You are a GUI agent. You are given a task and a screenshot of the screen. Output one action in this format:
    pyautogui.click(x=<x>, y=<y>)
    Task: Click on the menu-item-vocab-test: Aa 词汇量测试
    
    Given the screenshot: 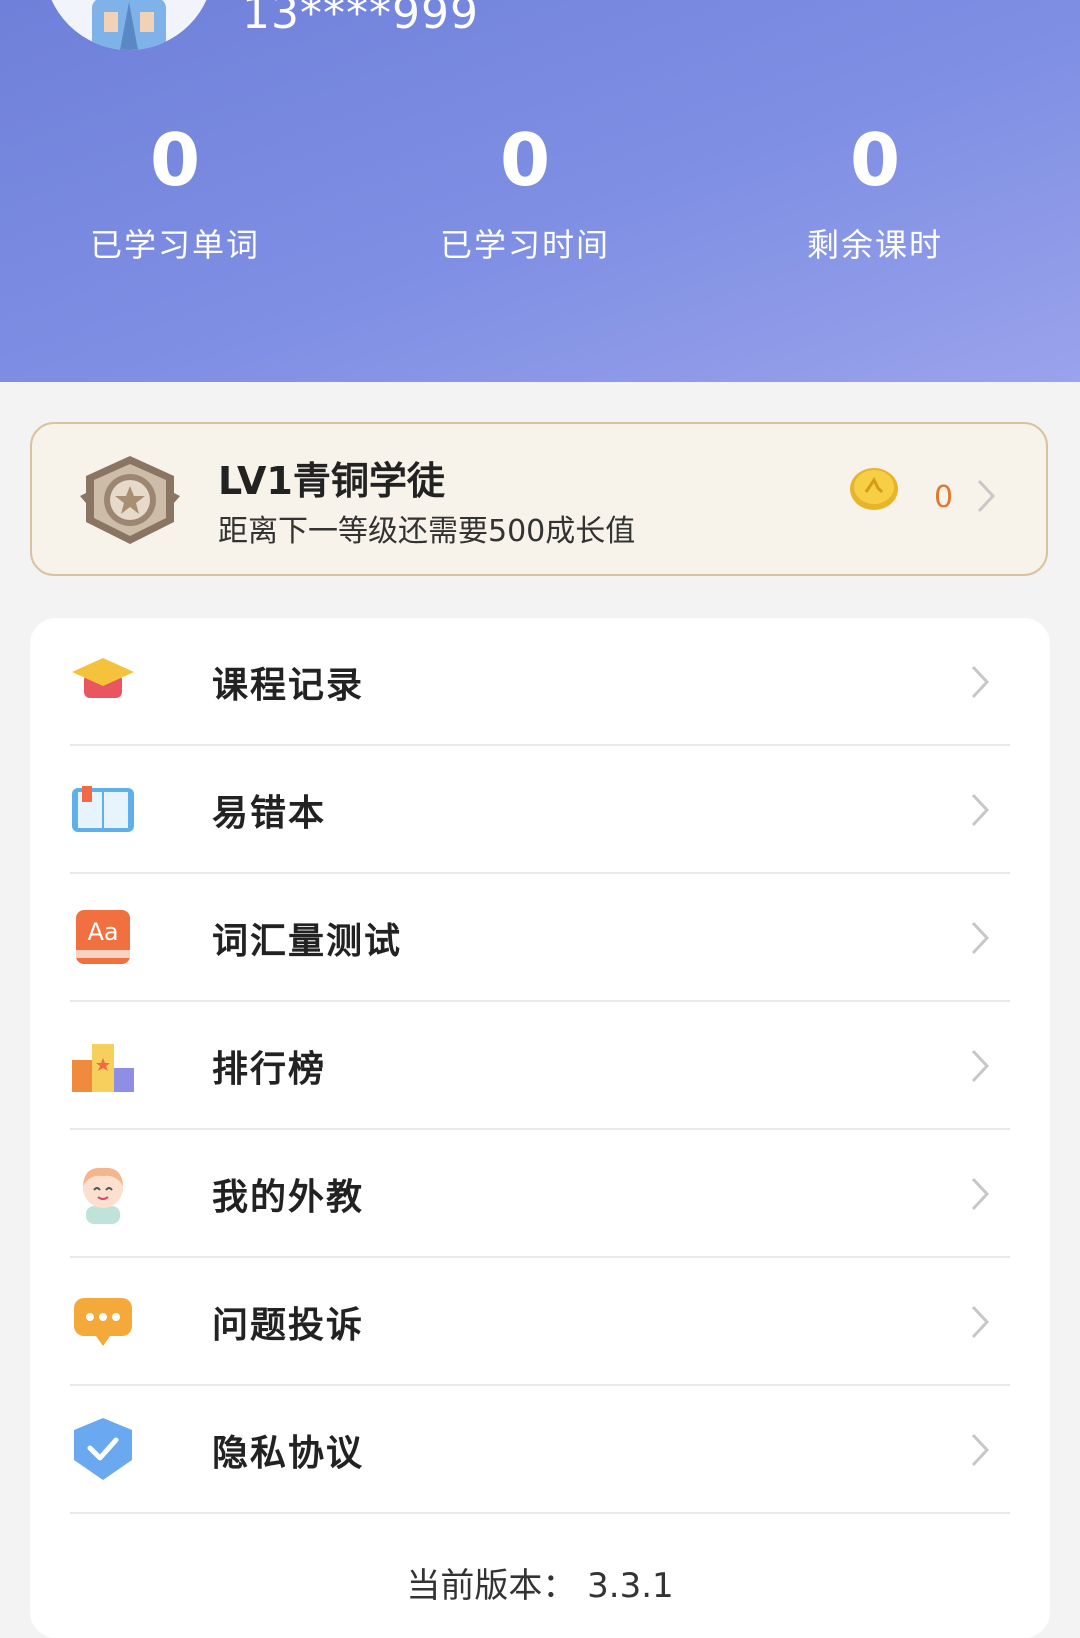 What is the action you would take?
    pyautogui.click(x=540, y=938)
    